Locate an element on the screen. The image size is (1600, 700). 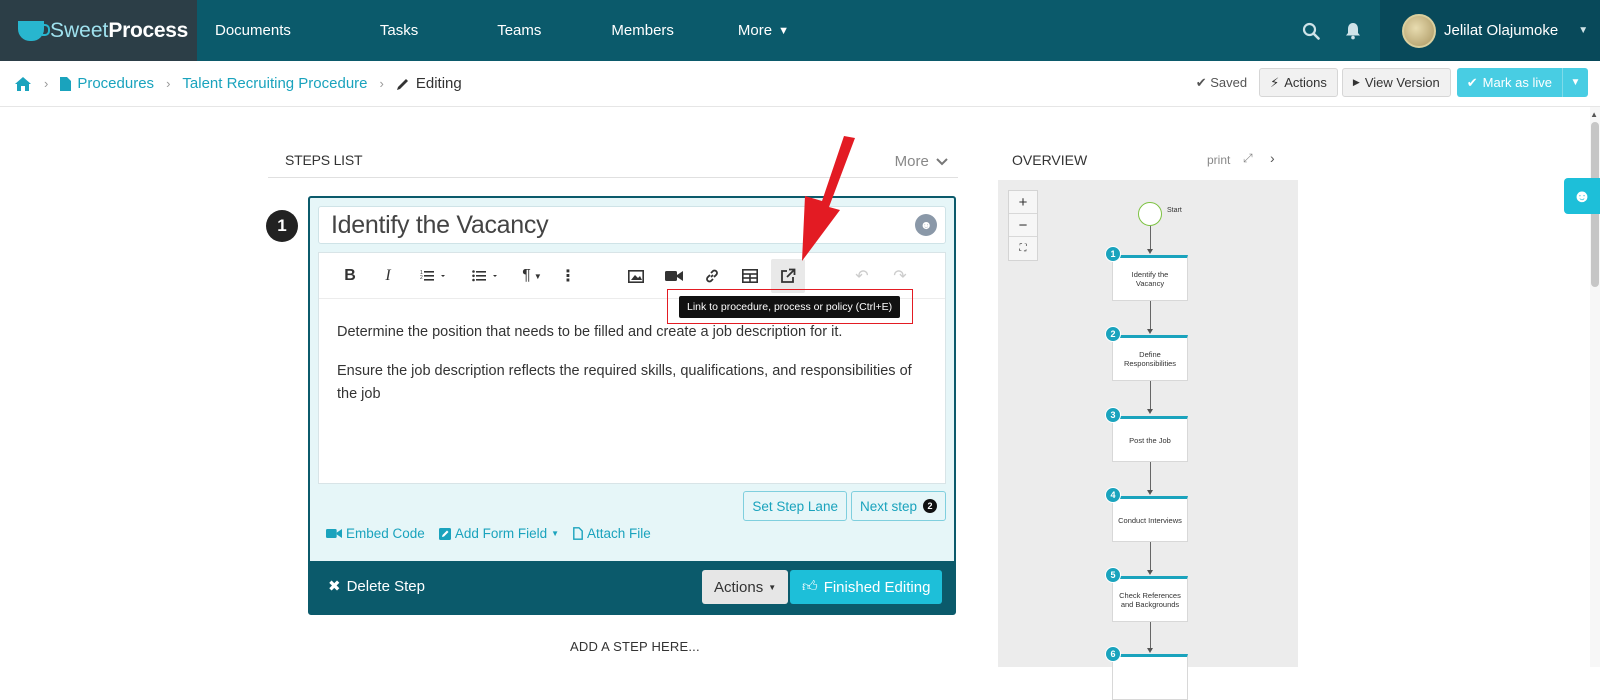
cup-icon is located at coordinates (34, 30).